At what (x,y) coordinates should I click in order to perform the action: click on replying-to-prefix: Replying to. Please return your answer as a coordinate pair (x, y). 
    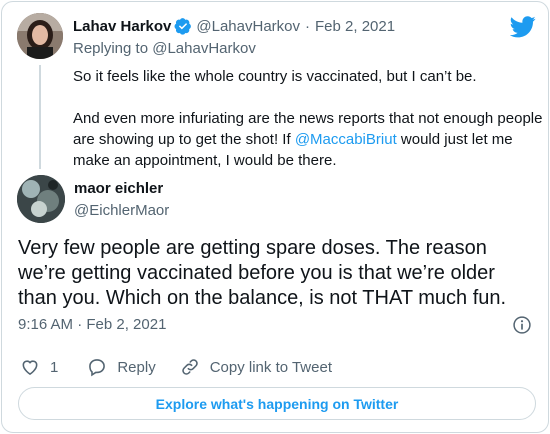
    Looking at the image, I should click on (113, 48).